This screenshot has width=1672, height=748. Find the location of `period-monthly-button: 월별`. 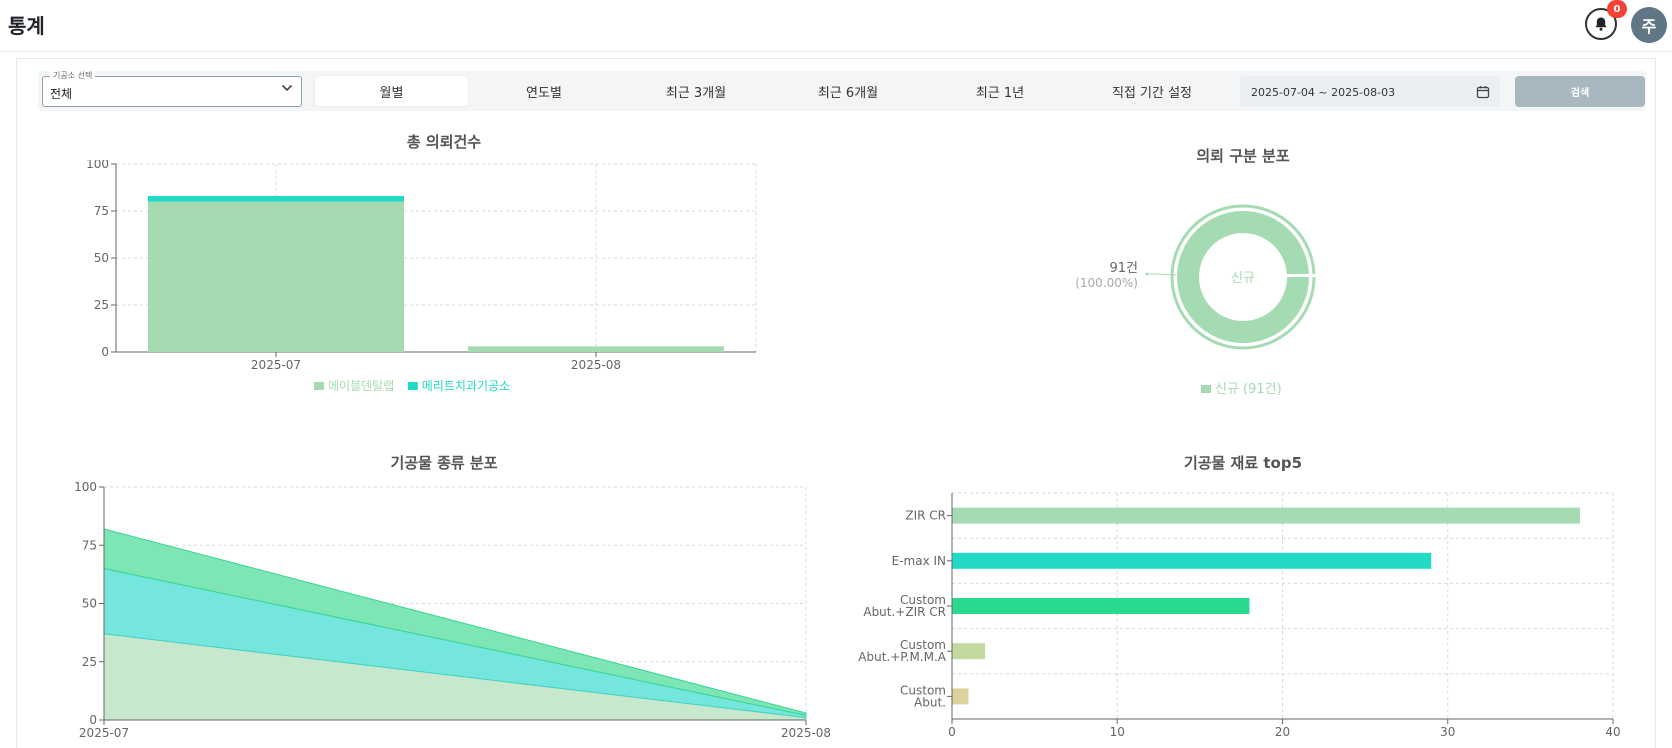

period-monthly-button: 월별 is located at coordinates (391, 91).